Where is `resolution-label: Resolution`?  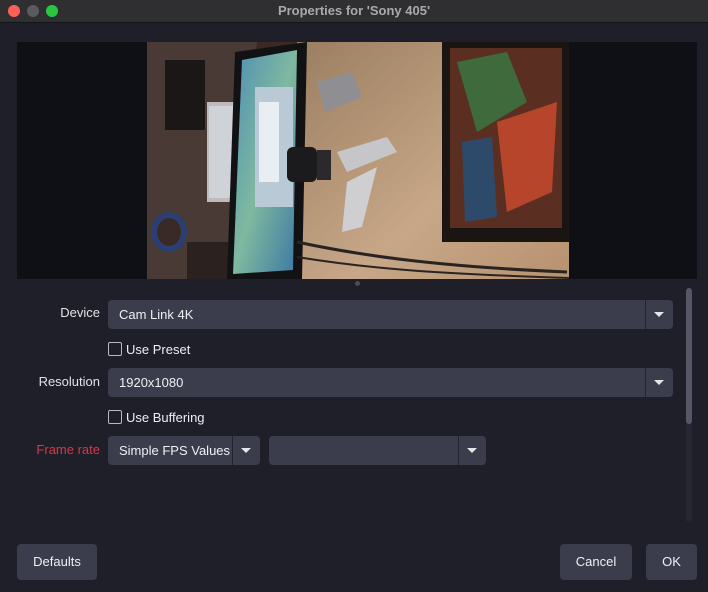
resolution-label: Resolution is located at coordinates (69, 381).